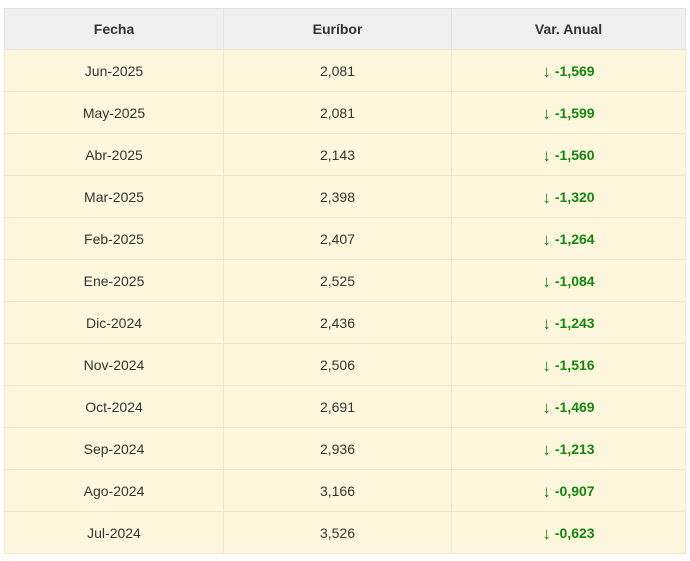  I want to click on table-row: Ene-2025 2,525 ↓ -1,084, so click(345, 280).